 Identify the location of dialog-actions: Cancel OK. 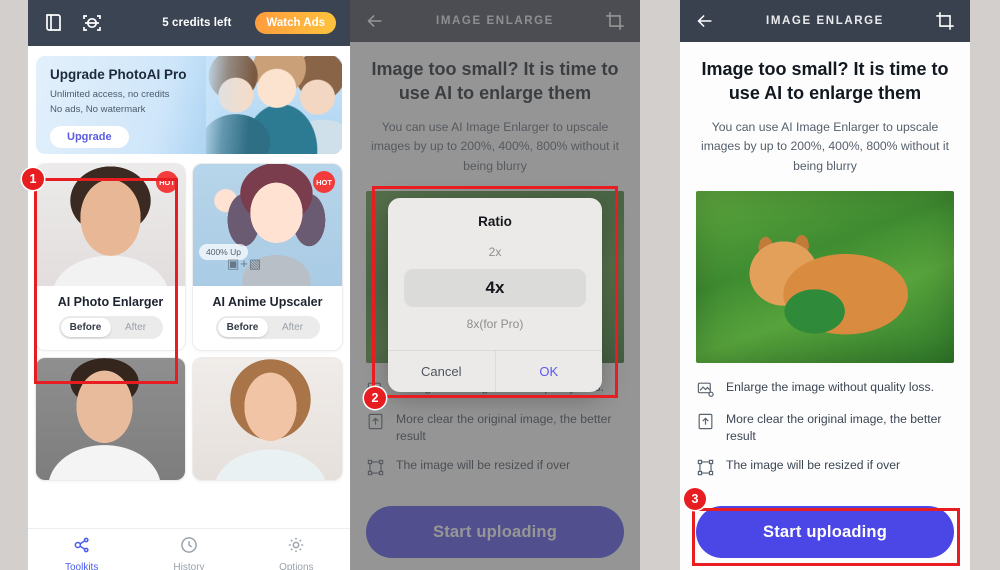
(495, 371).